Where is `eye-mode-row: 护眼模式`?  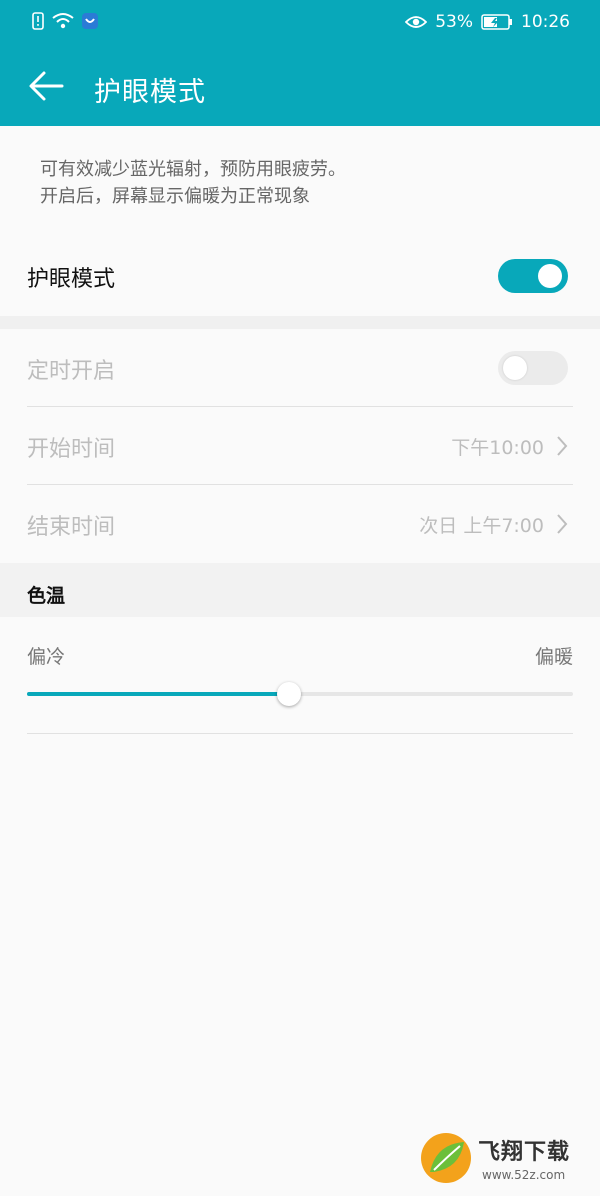 eye-mode-row: 护眼模式 is located at coordinates (300, 276).